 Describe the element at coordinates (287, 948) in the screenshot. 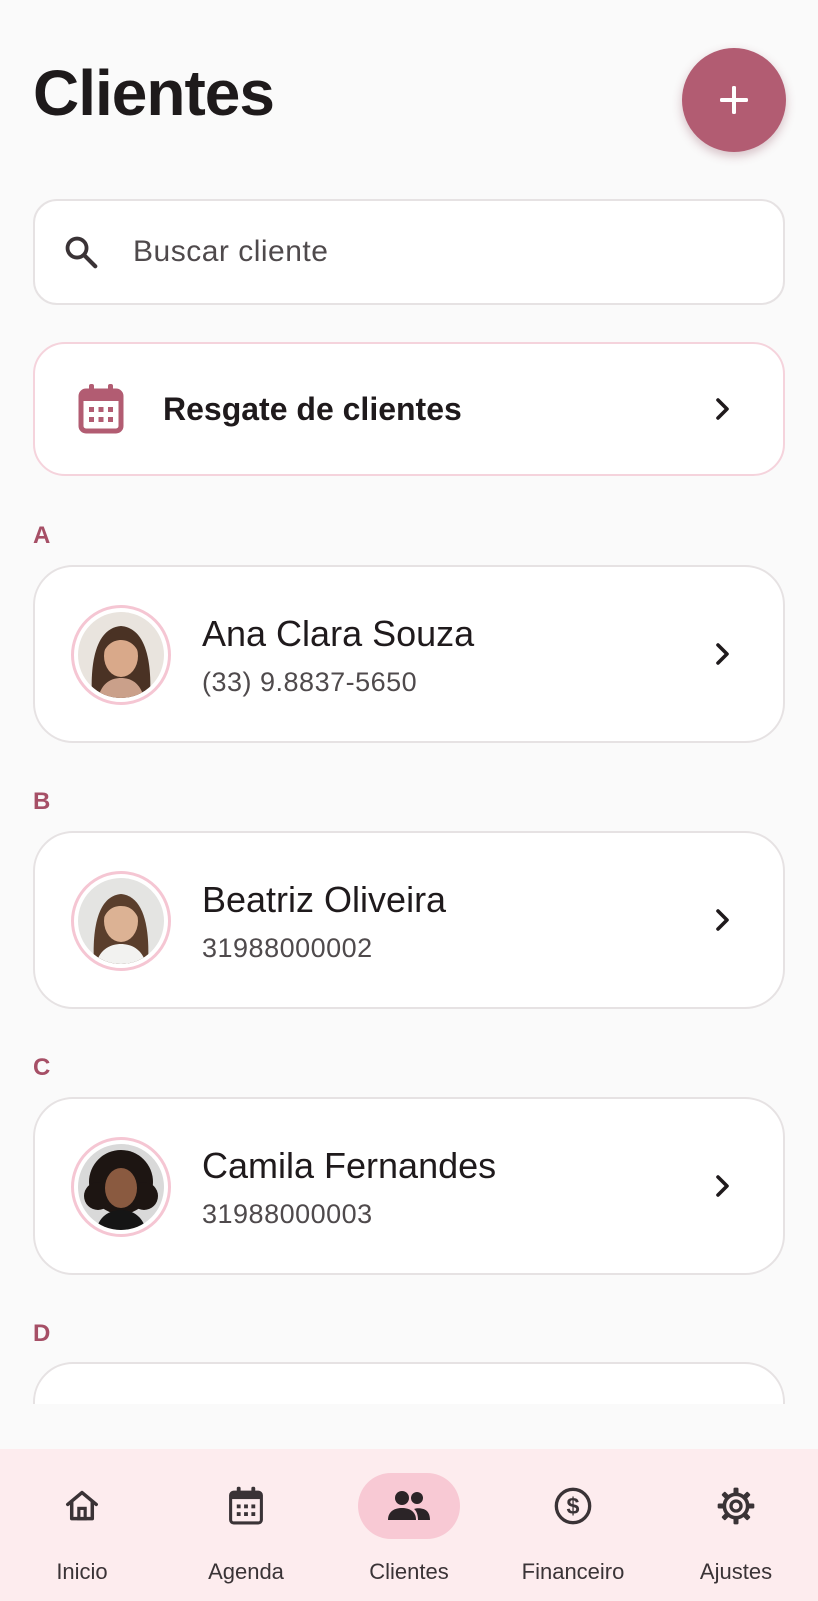

I see `client-phone: 31988000002` at that location.